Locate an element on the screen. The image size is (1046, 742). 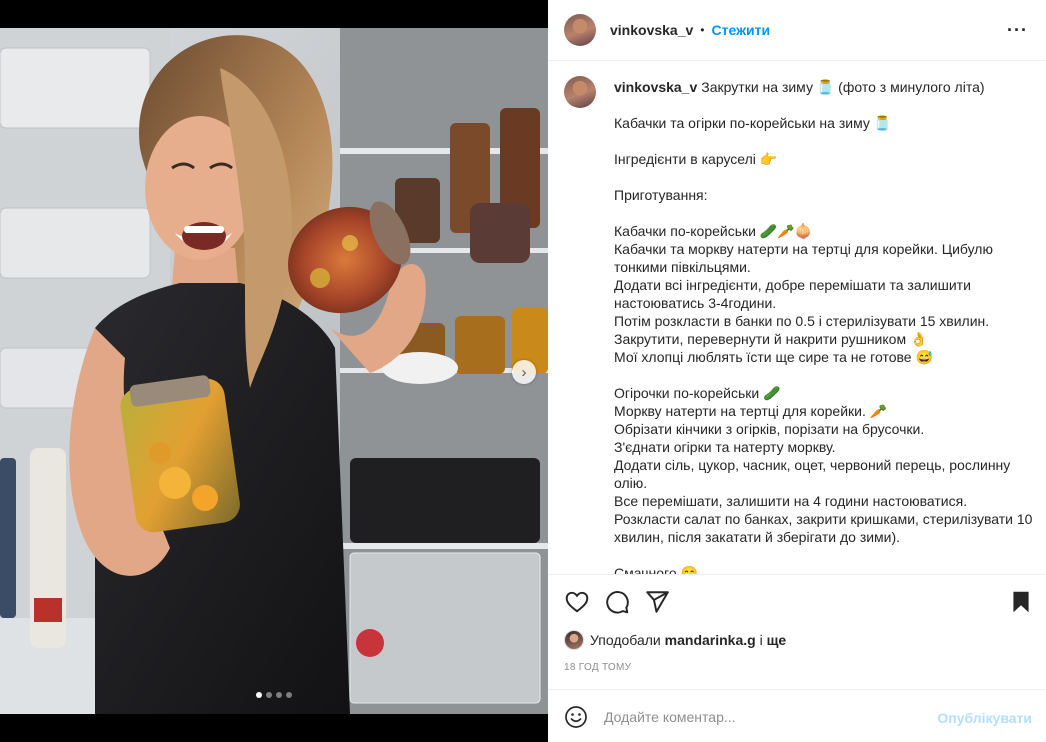
likes-summary: Уподобали mandarinka.g і ще is located at coordinates (675, 640).